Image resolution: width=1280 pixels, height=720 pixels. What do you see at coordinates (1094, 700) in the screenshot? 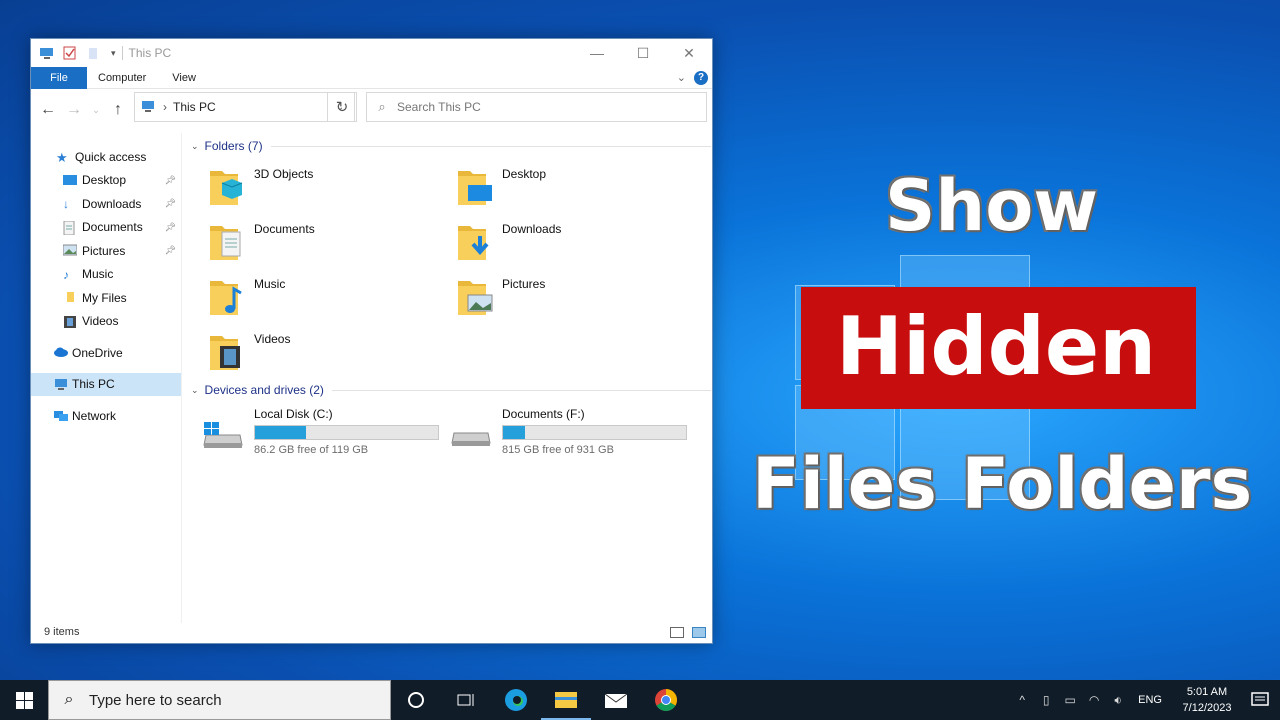
I see `wifi-icon: ◠` at bounding box center [1094, 700].